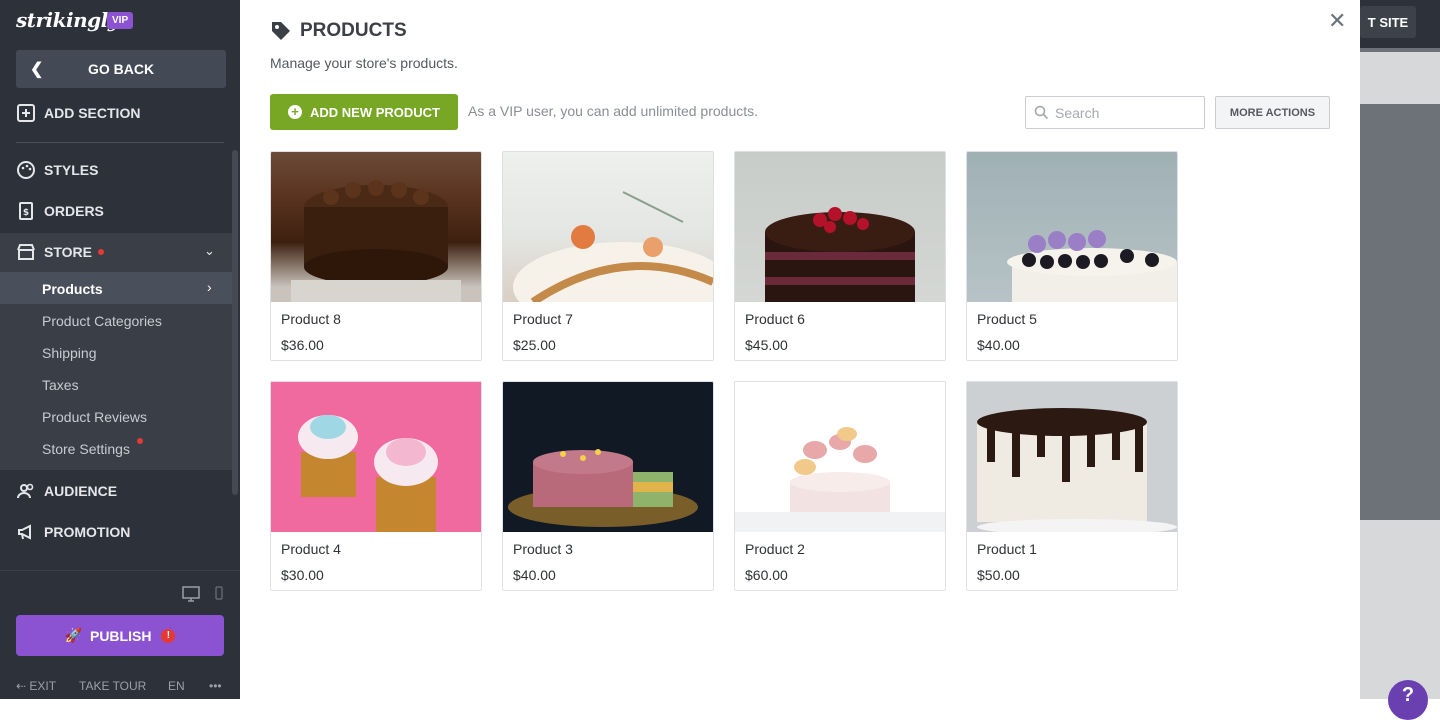 The height and width of the screenshot is (720, 1440). Describe the element at coordinates (766, 345) in the screenshot. I see `product-price: $45.00` at that location.